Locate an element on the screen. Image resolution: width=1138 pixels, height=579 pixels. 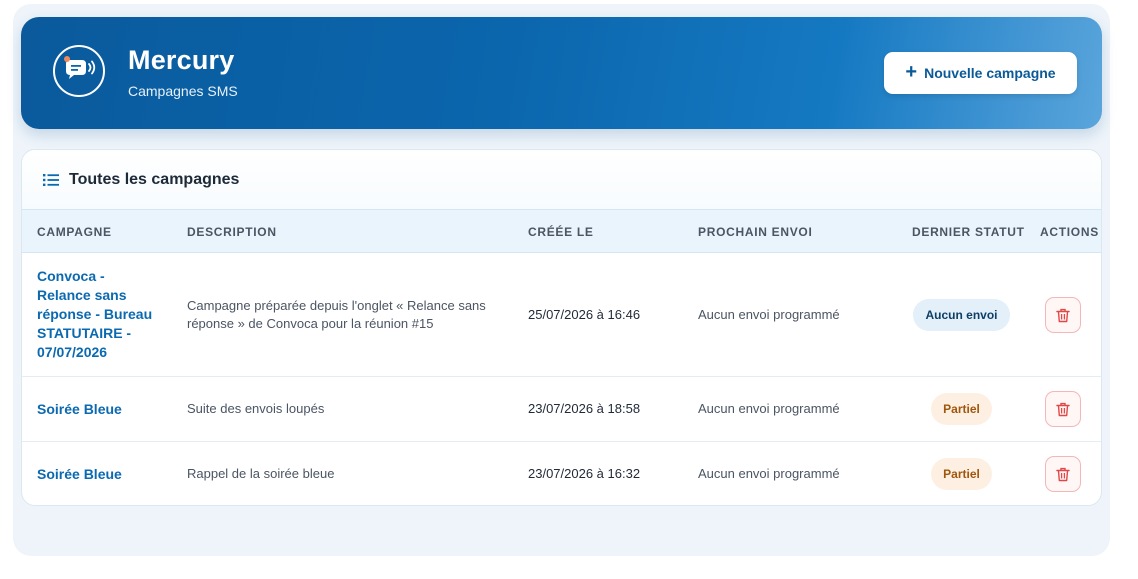
column-header-description: DESCRIPTION is located at coordinates (232, 232).